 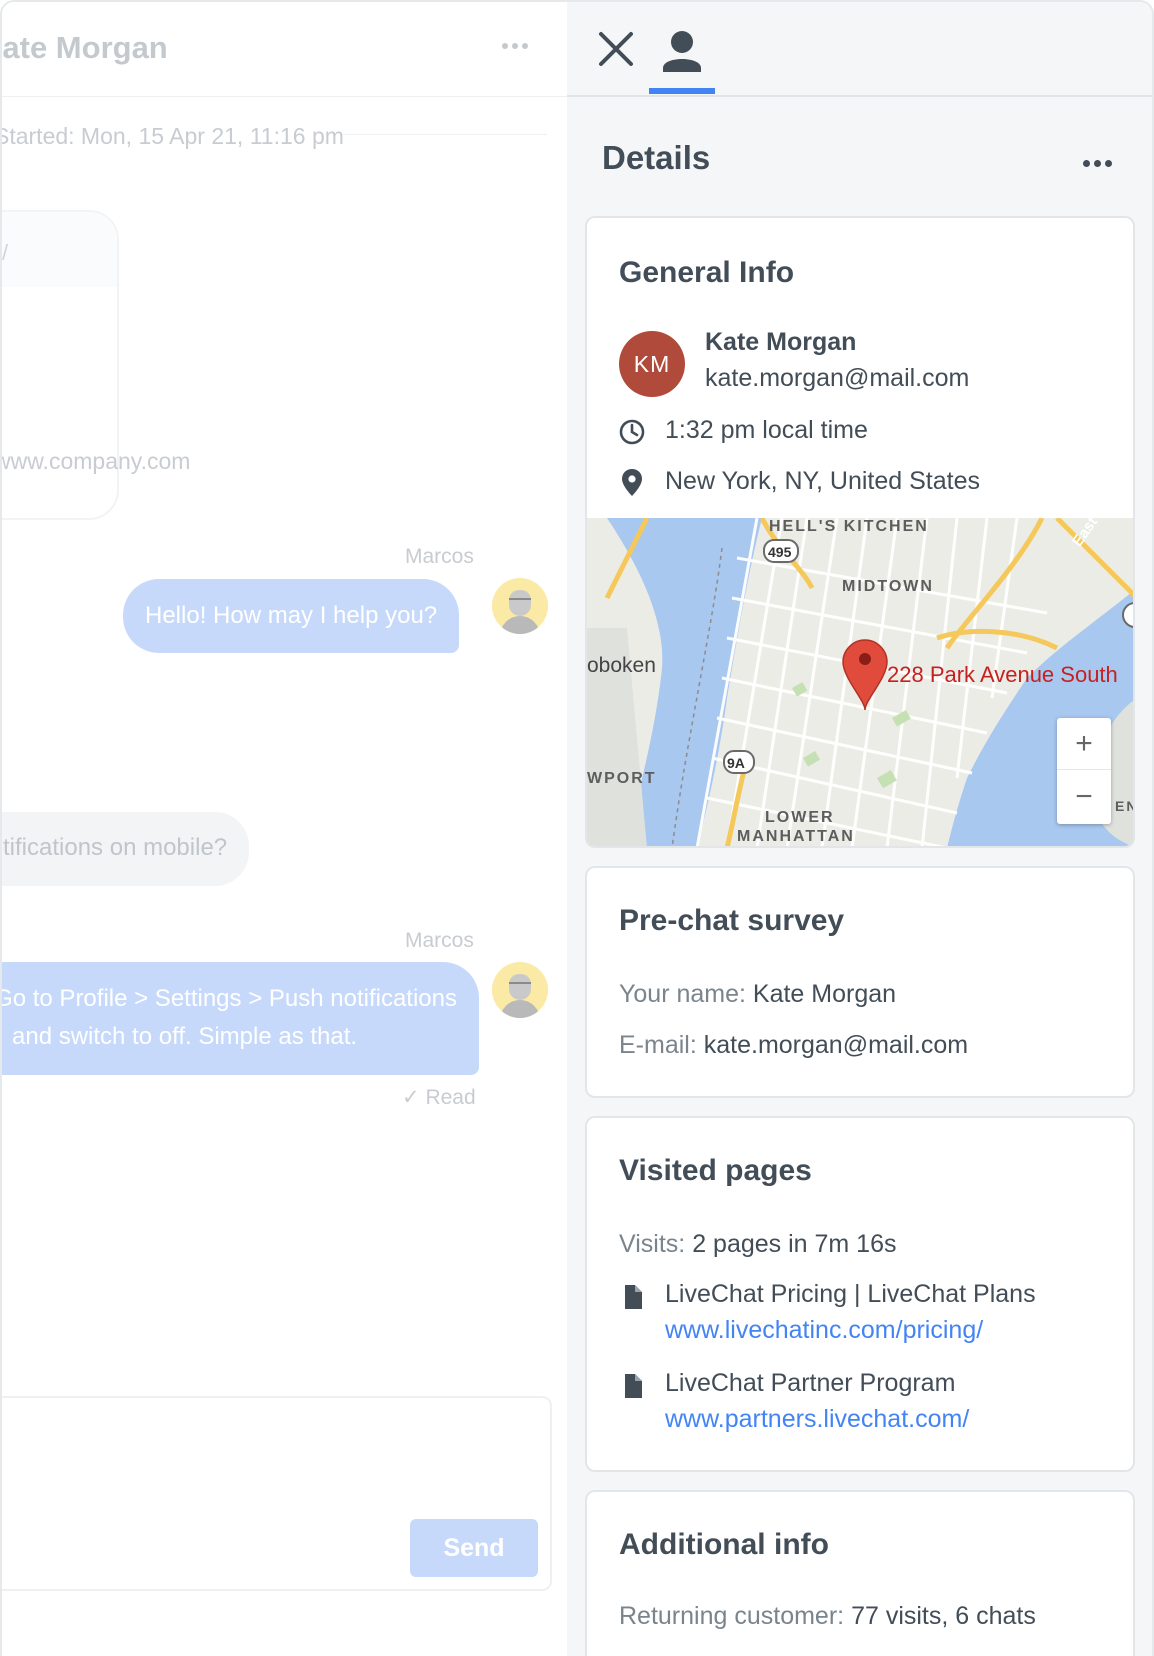 What do you see at coordinates (781, 342) in the screenshot?
I see `customer-name: Kate Morgan` at bounding box center [781, 342].